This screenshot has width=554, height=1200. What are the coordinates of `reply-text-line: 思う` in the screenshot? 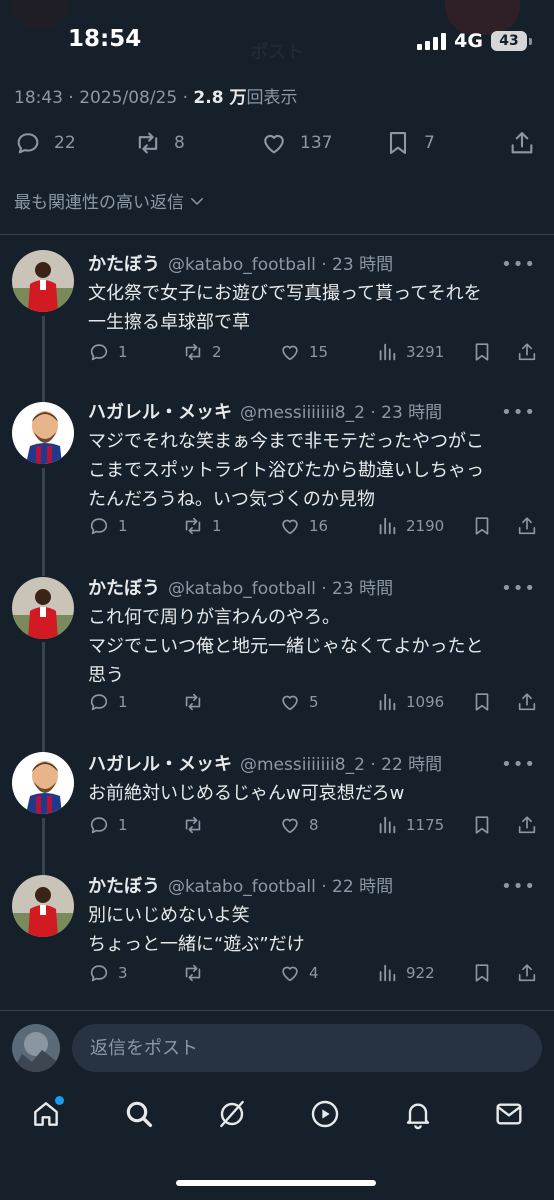 It's located at (106, 675).